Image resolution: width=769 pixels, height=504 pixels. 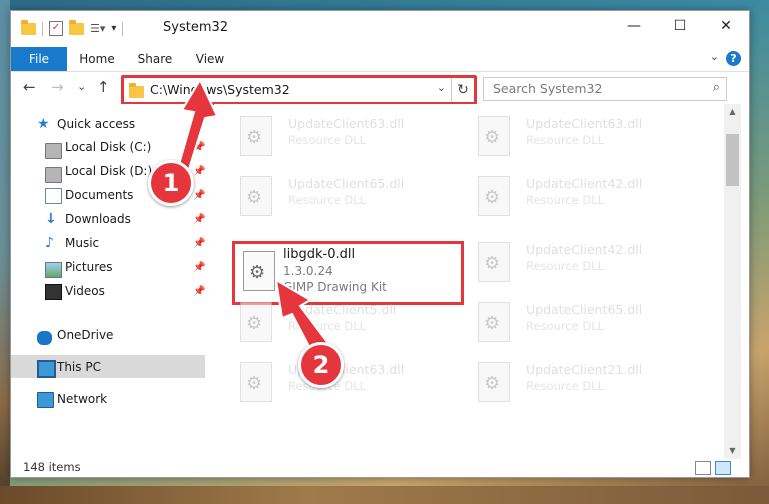 I want to click on search-icon: ⌕, so click(x=716, y=87).